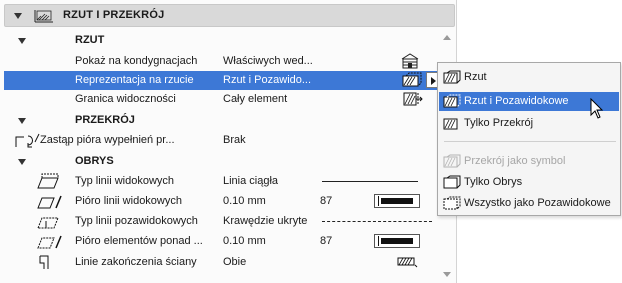 Image resolution: width=622 pixels, height=283 pixels. What do you see at coordinates (222, 40) in the screenshot?
I see `section-rzut: RZUT` at bounding box center [222, 40].